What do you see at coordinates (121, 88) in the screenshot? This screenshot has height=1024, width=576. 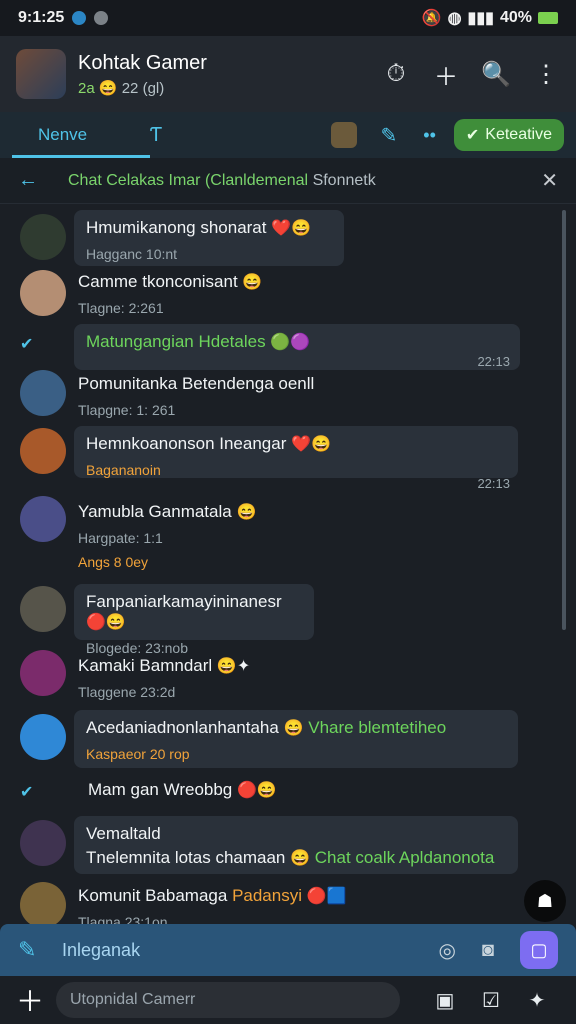 I see `chat-subtitle: 2a 😄 22 (gl)` at bounding box center [121, 88].